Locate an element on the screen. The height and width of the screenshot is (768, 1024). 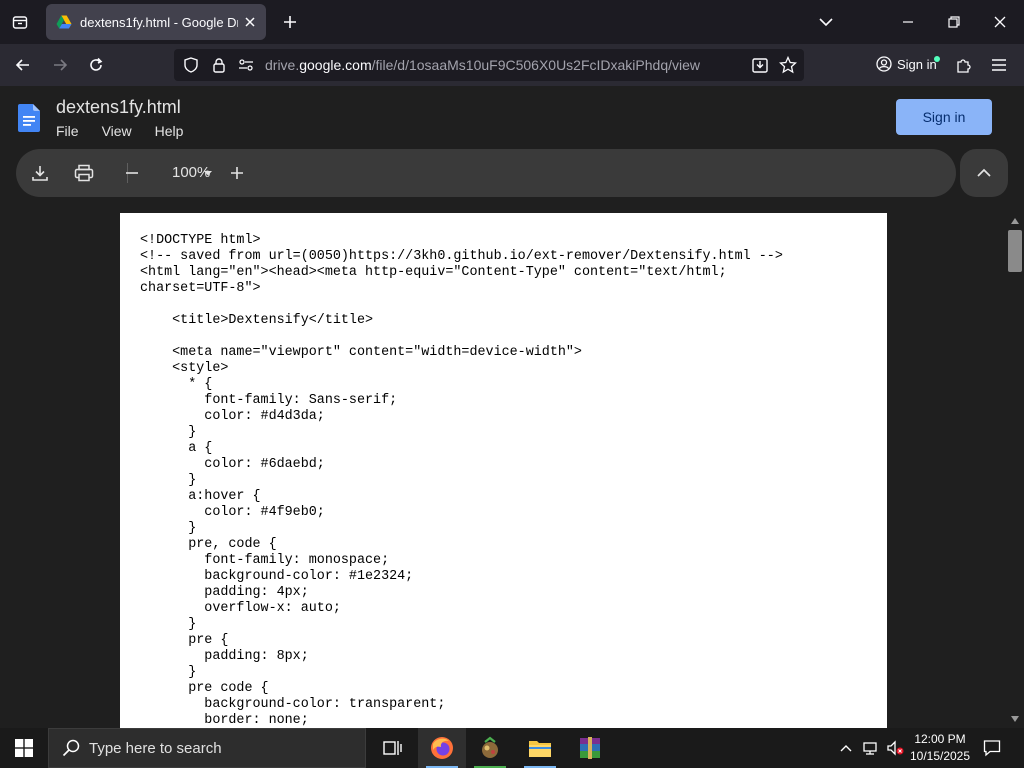
menu-view: View is located at coordinates (117, 131).